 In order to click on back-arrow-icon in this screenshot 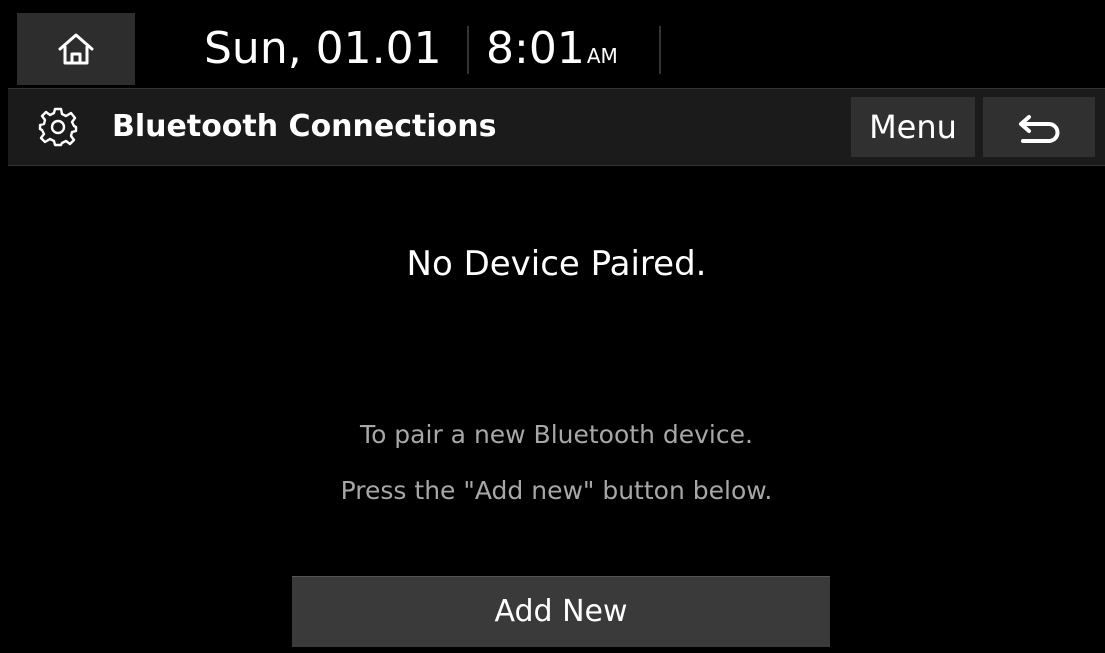, I will do `click(1039, 129)`.